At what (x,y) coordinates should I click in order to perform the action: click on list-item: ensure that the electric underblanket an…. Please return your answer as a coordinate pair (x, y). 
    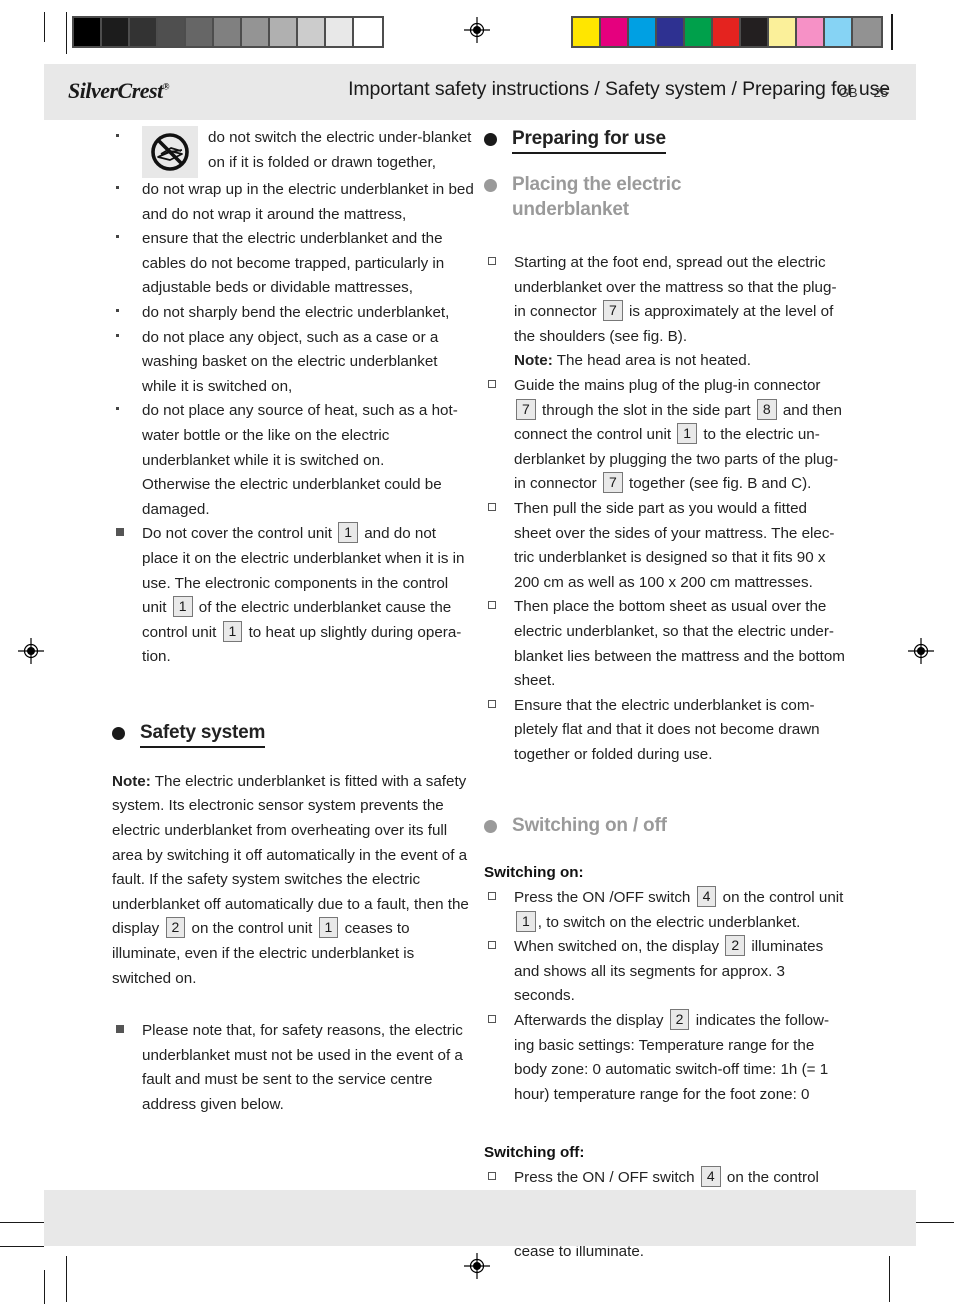
    Looking at the image, I should click on (293, 264).